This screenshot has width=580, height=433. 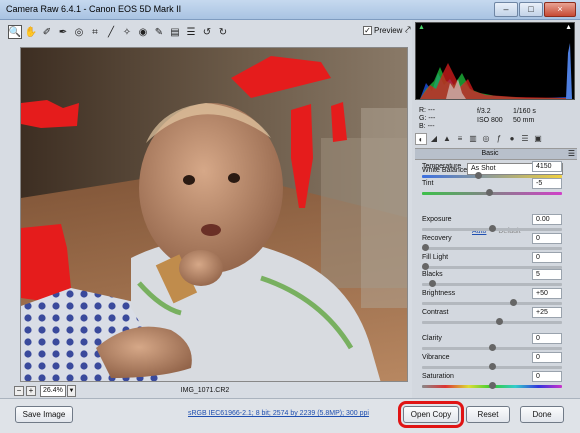 What do you see at coordinates (175, 32) in the screenshot?
I see `graduated-filter-icon: ▤` at bounding box center [175, 32].